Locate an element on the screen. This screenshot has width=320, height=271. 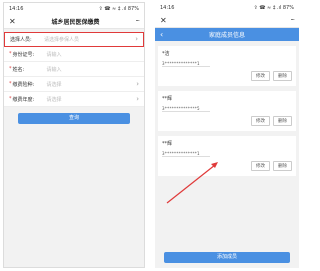
title-bar: ✕ 城乡居民医保缴费 ··· is located at coordinates (74, 22).